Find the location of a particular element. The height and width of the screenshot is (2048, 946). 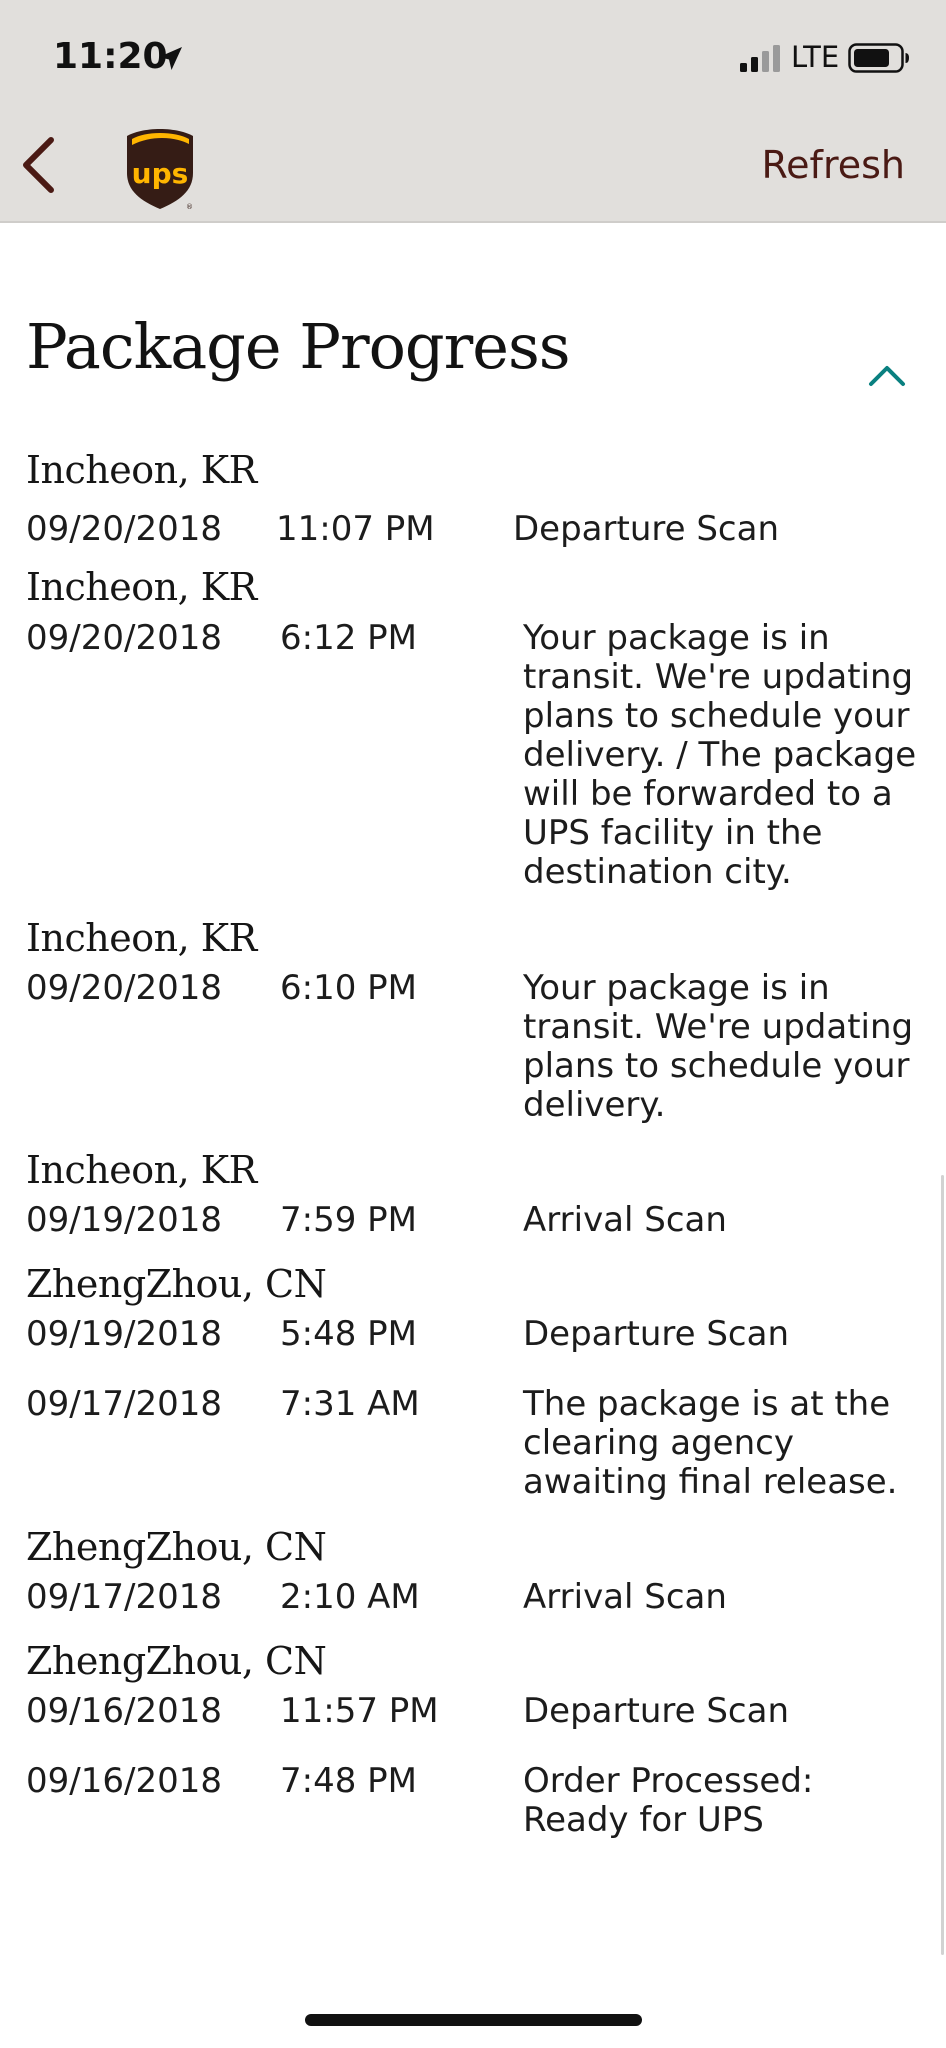

page-title: Package Progress is located at coordinates (298, 346).